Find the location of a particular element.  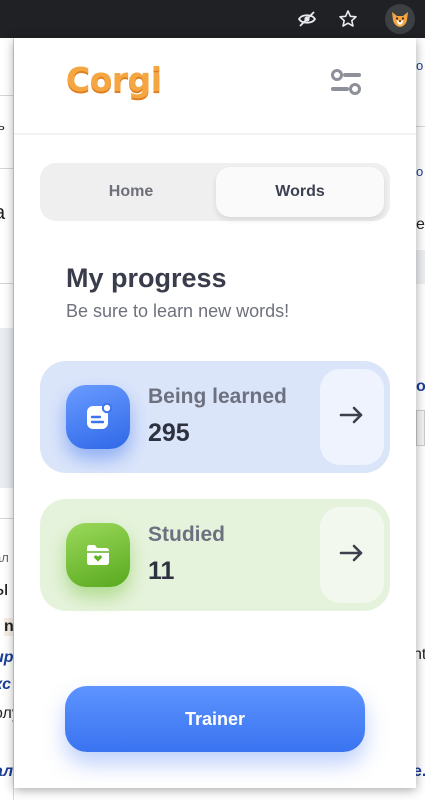

page-subtitle: Be sure to learn new words! is located at coordinates (178, 311).